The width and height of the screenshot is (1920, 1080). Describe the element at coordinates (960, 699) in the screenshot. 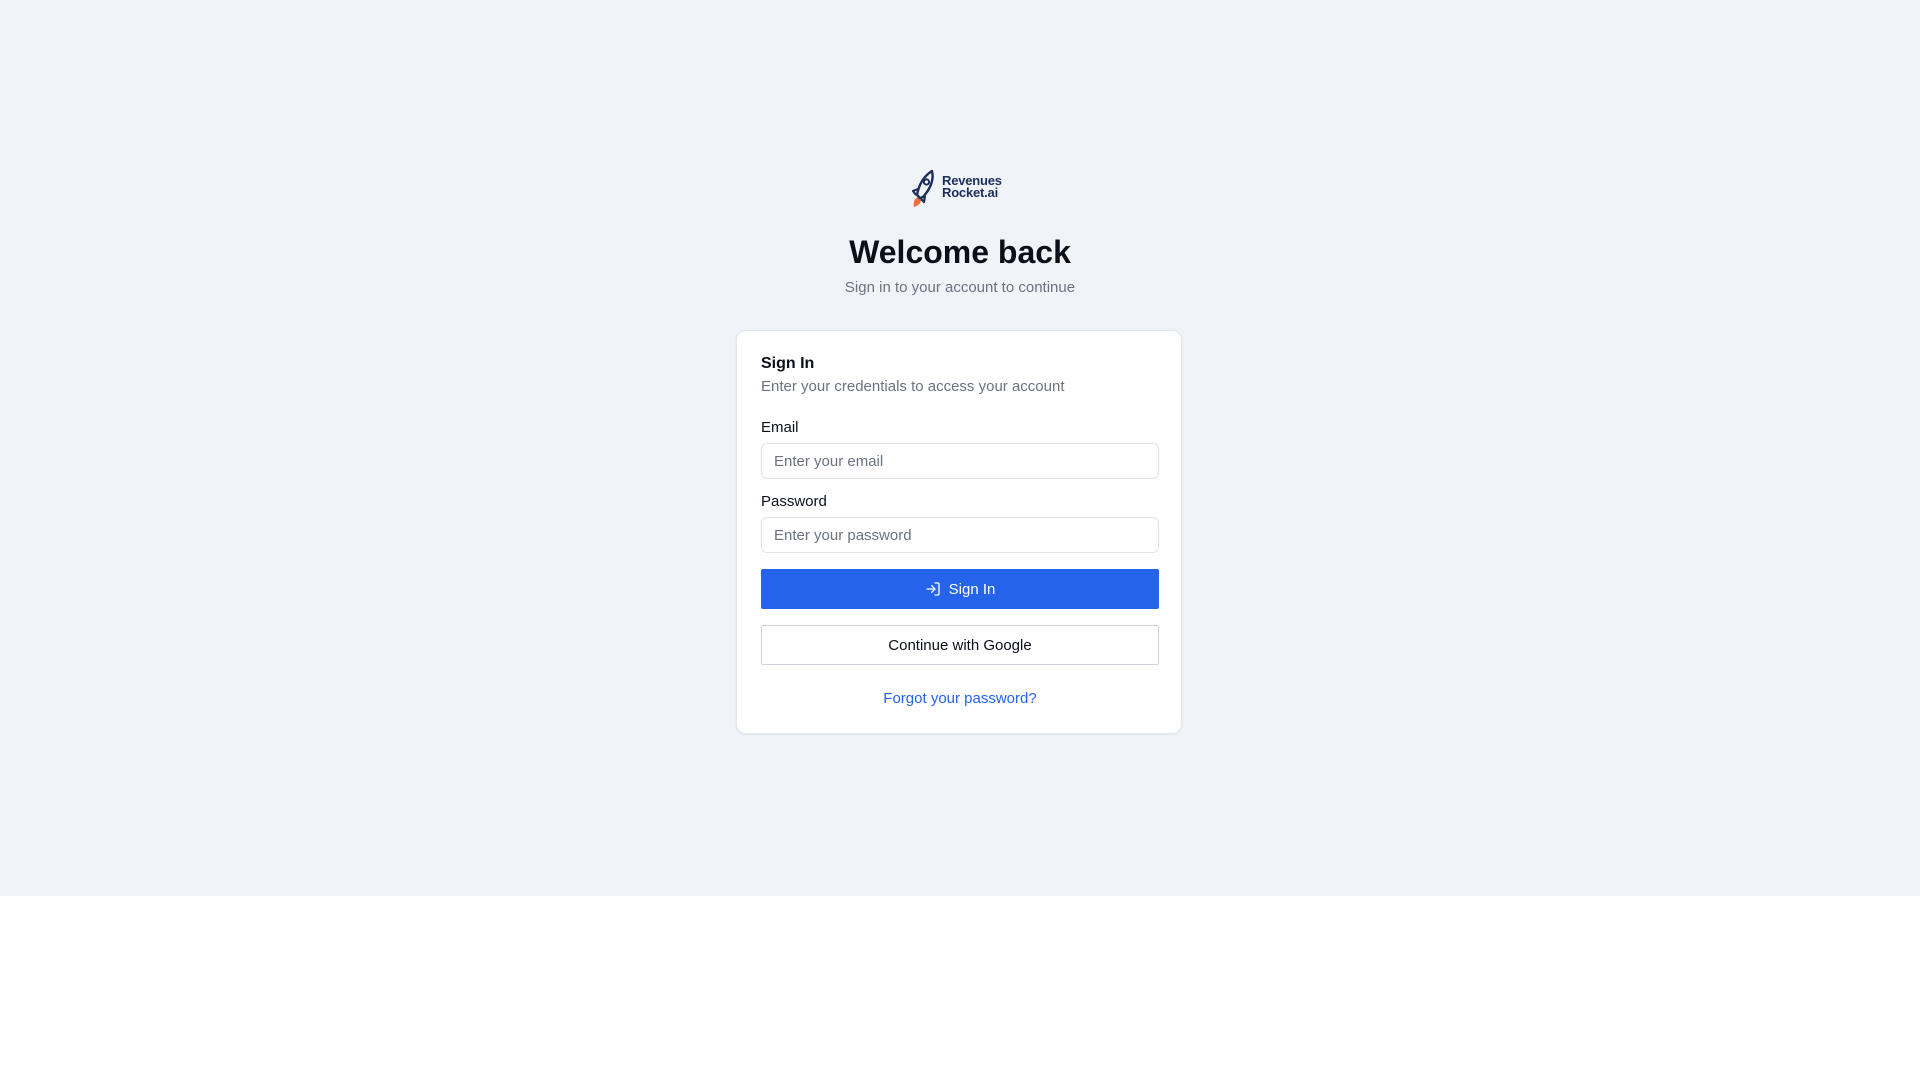

I see `forgot-password-link: Forgot your password?` at that location.